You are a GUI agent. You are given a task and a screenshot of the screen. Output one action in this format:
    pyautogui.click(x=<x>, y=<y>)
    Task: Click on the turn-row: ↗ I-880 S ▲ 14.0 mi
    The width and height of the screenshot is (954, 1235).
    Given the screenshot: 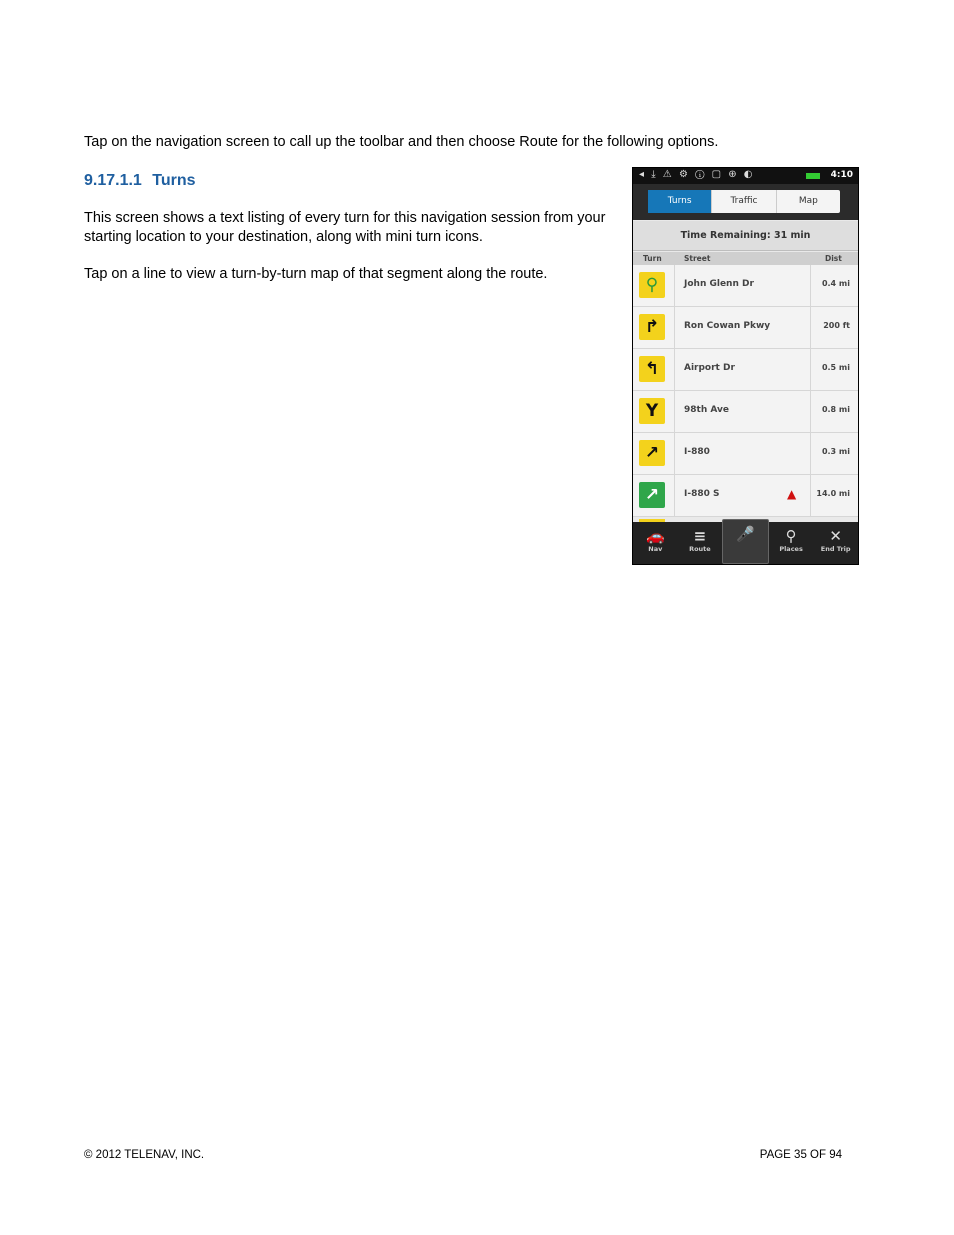 What is the action you would take?
    pyautogui.click(x=745, y=496)
    